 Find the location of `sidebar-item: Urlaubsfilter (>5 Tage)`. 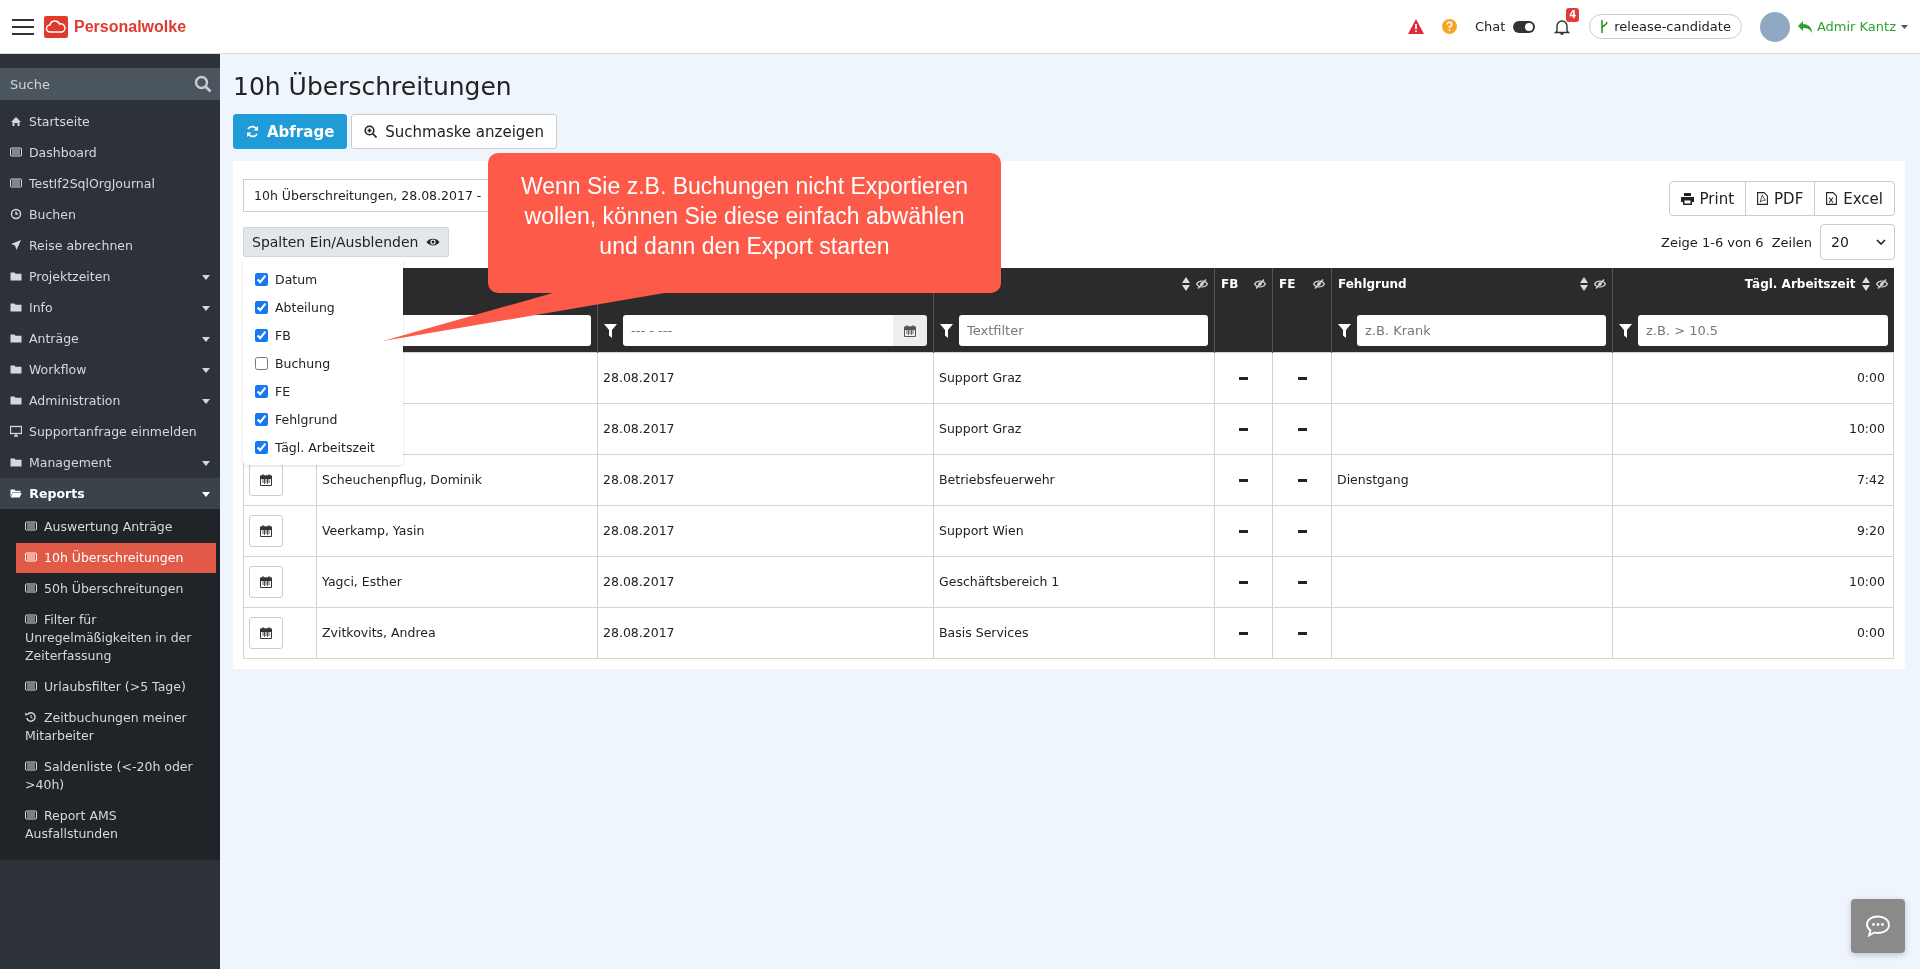

sidebar-item: Urlaubsfilter (>5 Tage) is located at coordinates (116, 687).